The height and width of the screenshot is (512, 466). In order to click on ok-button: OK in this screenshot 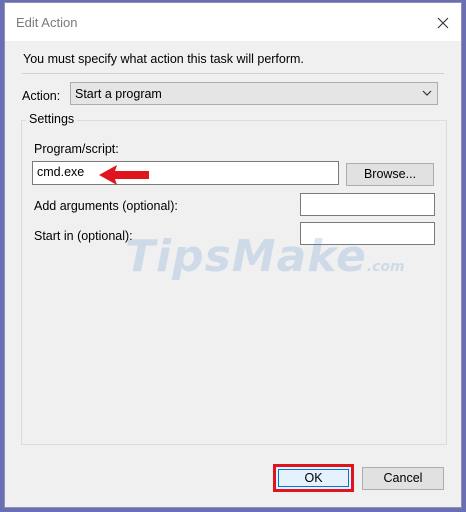, I will do `click(313, 478)`.